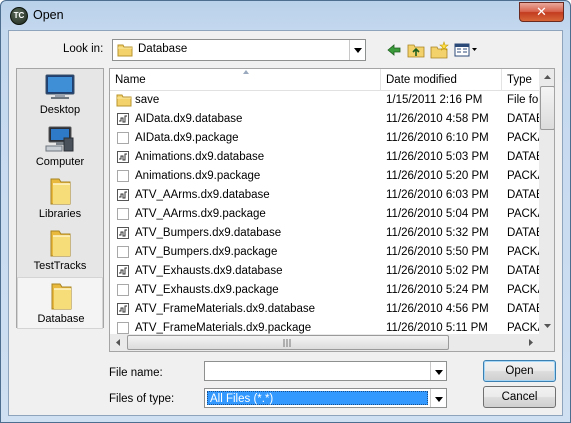 The image size is (571, 423). I want to click on close-button: ✕, so click(541, 12).